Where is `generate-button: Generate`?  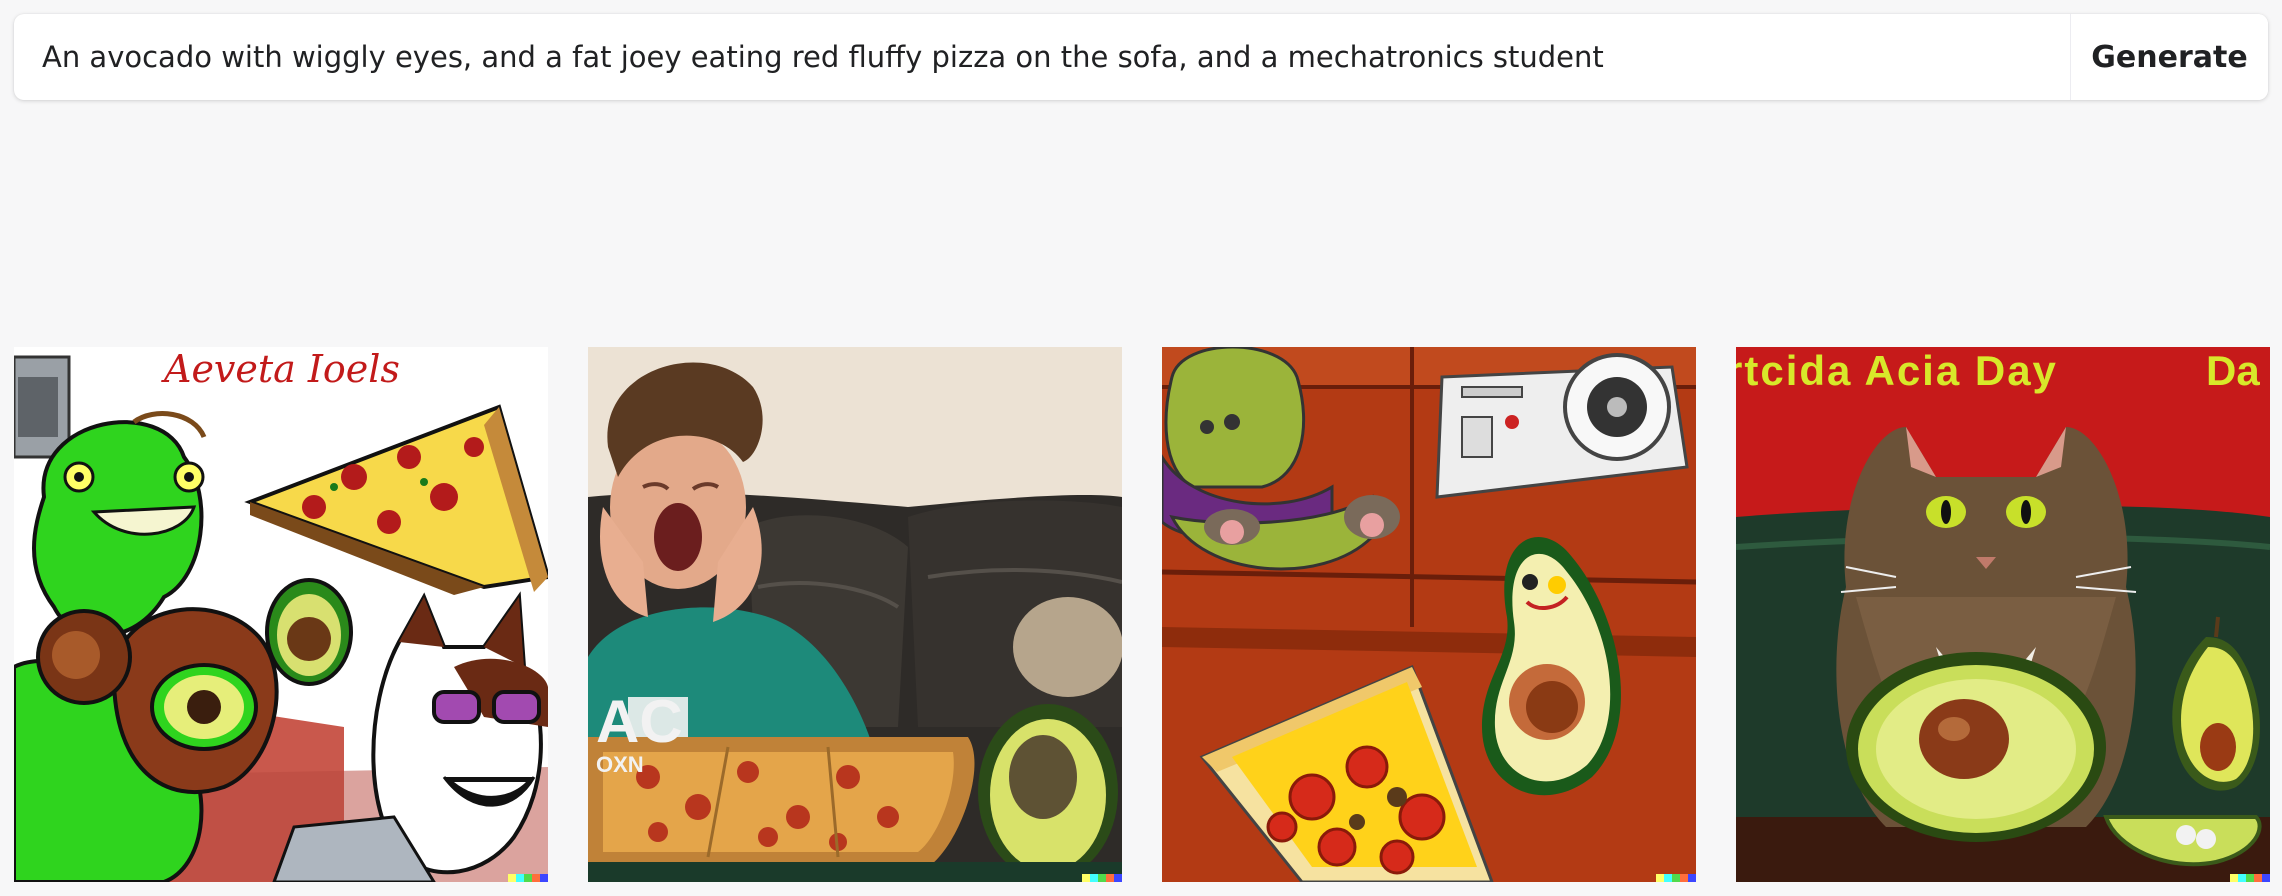
generate-button: Generate is located at coordinates (2169, 57).